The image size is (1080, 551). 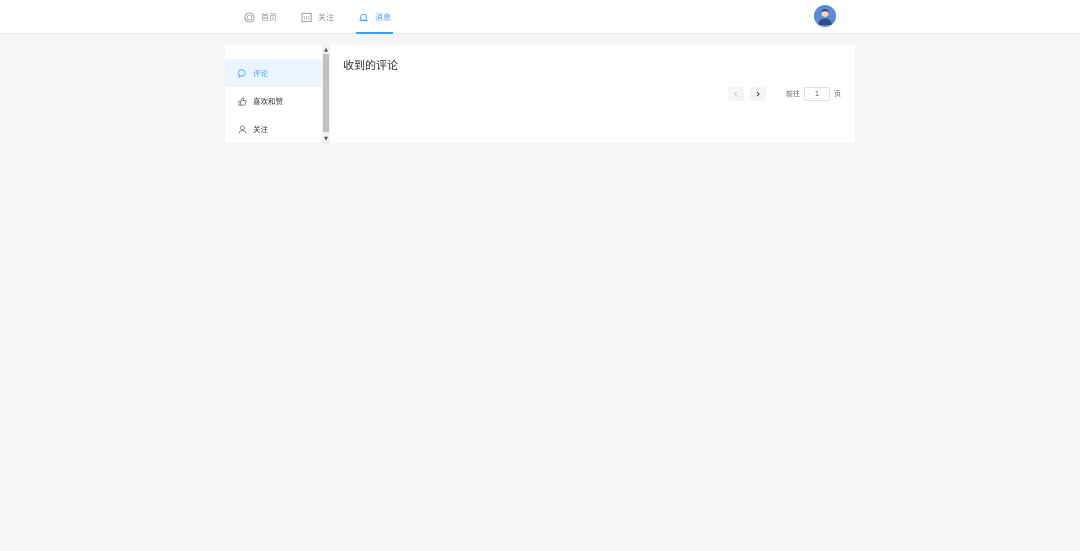 What do you see at coordinates (793, 94) in the screenshot?
I see `goto-prefix-label: 前往` at bounding box center [793, 94].